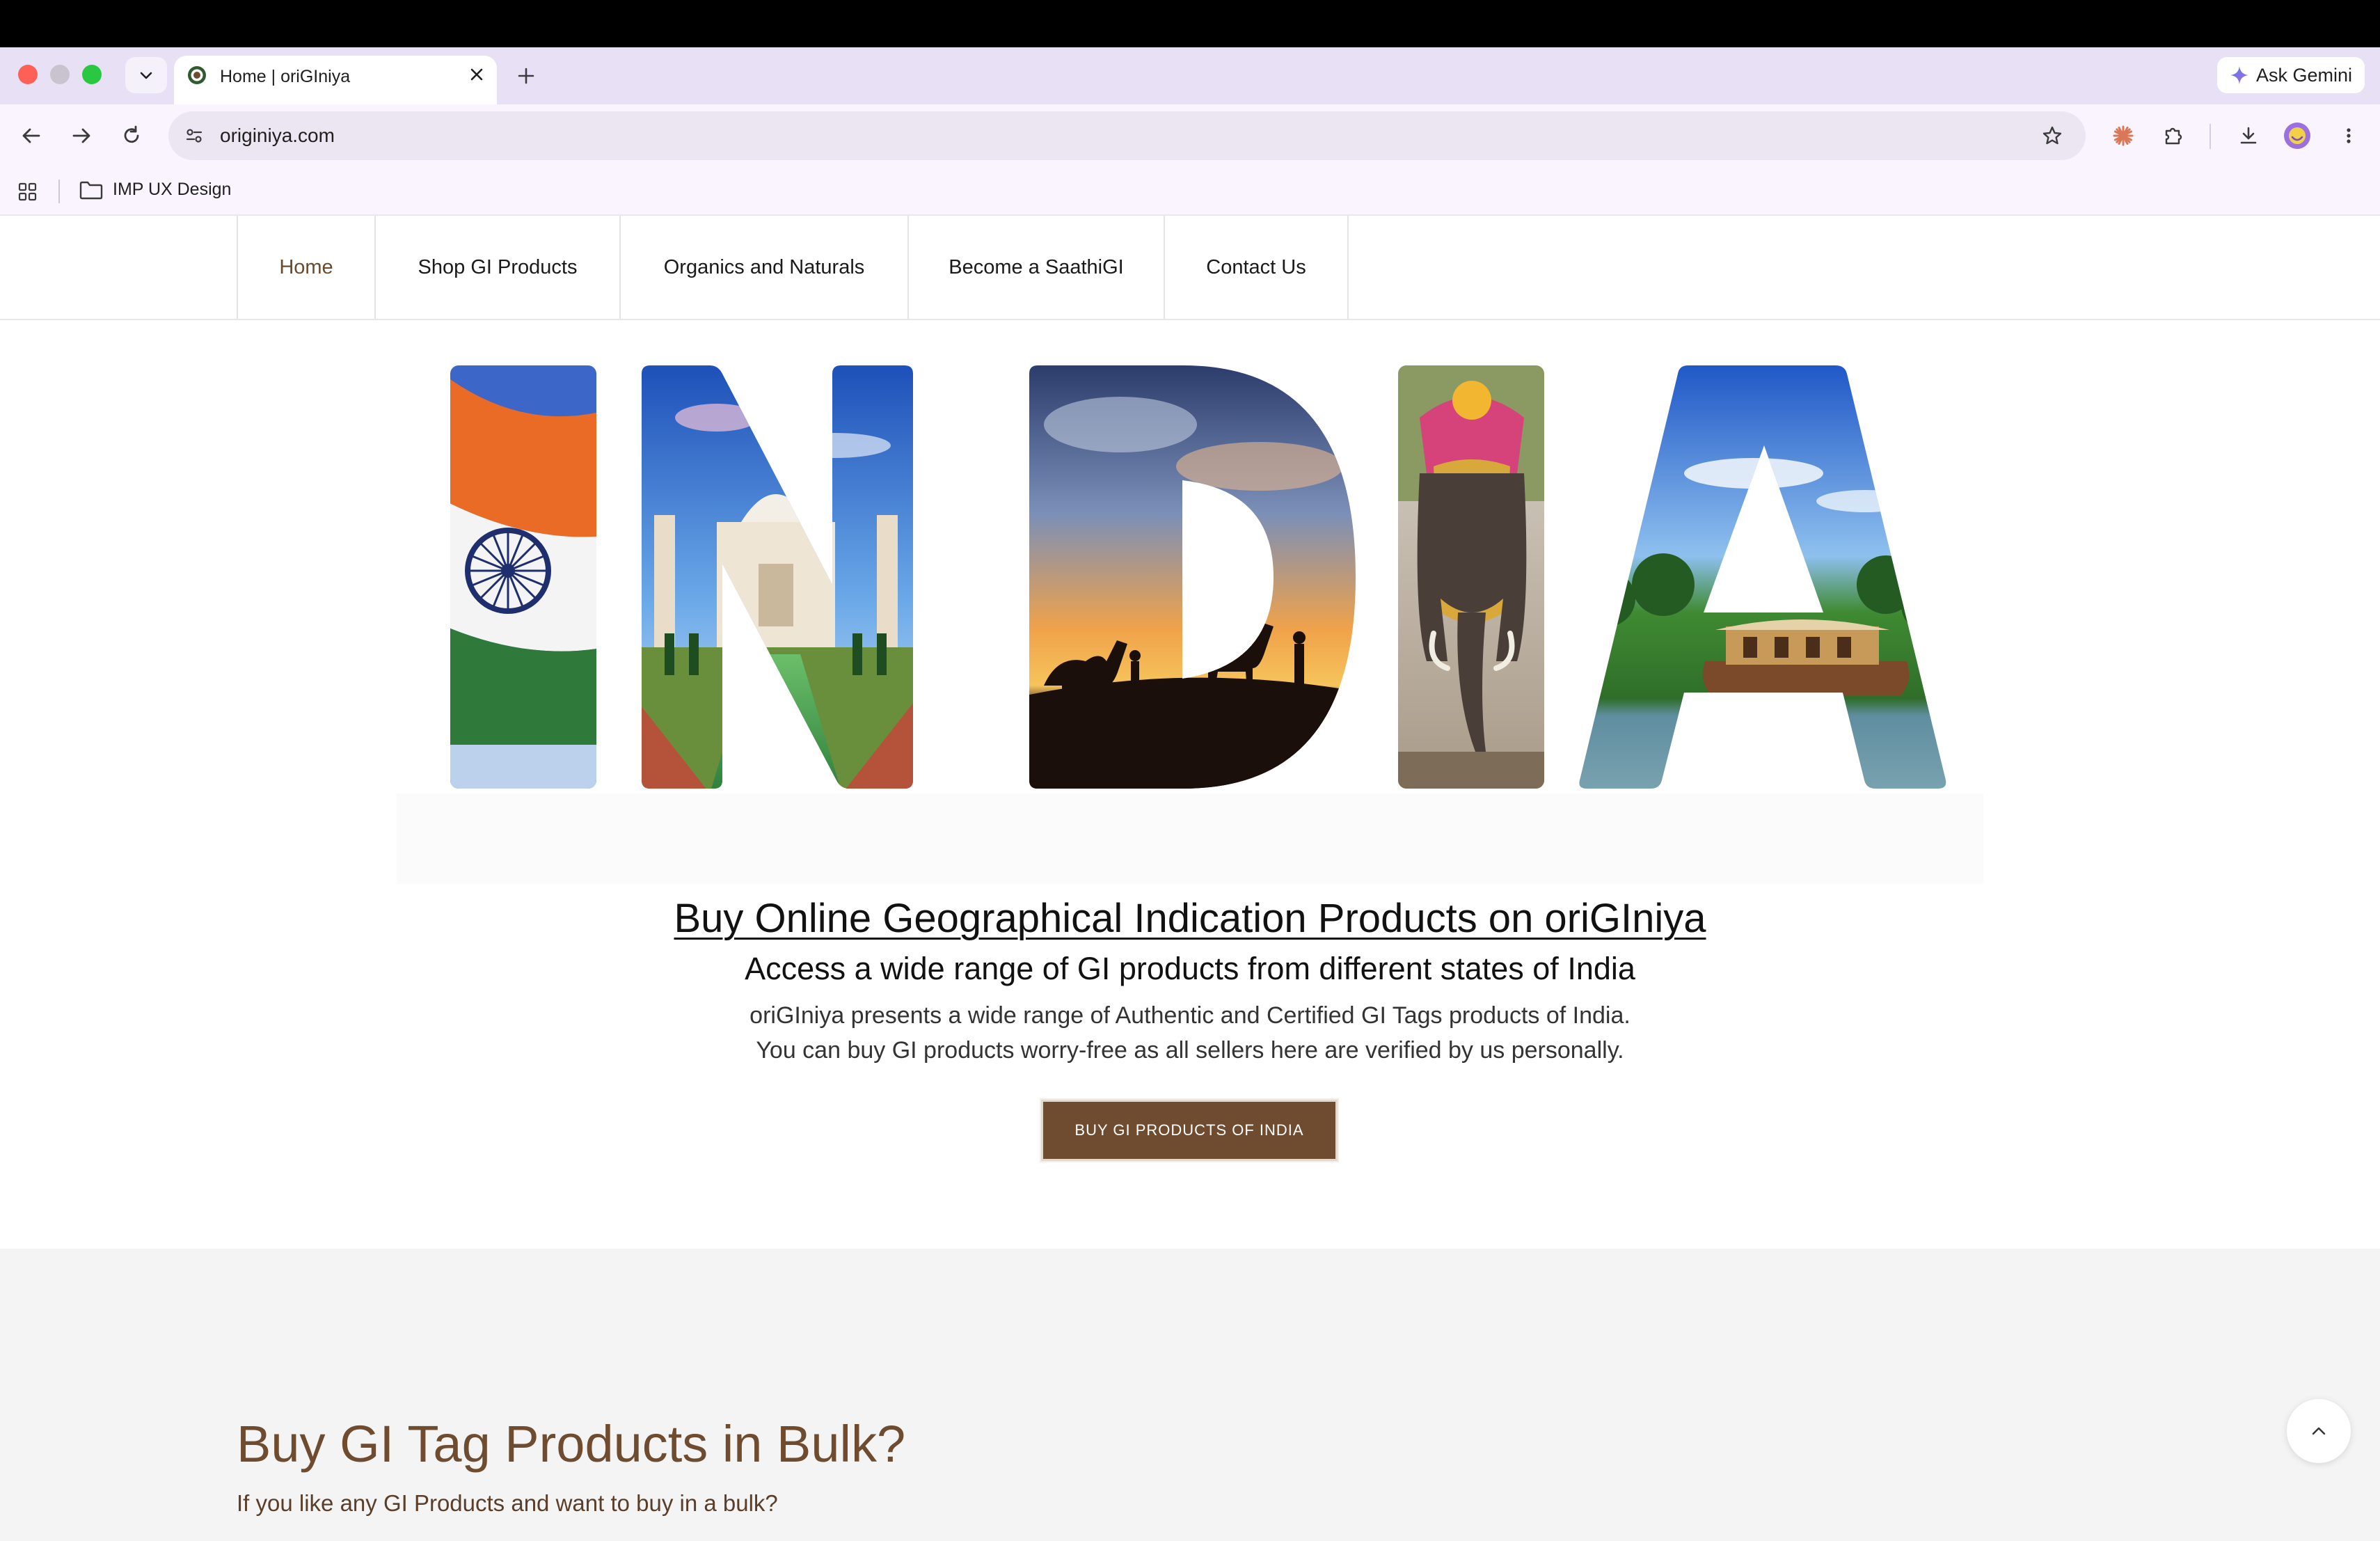 Image resolution: width=2380 pixels, height=1541 pixels. Describe the element at coordinates (477, 74) in the screenshot. I see `tab-close-icon` at that location.